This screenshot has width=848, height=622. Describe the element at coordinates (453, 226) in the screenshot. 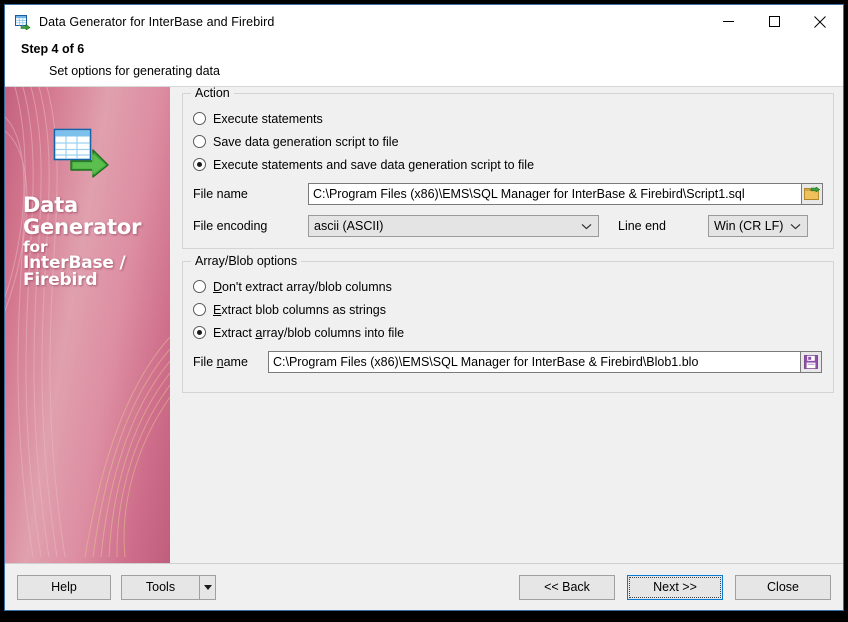

I see `file-encoding-select: ascii (ASCII)` at that location.